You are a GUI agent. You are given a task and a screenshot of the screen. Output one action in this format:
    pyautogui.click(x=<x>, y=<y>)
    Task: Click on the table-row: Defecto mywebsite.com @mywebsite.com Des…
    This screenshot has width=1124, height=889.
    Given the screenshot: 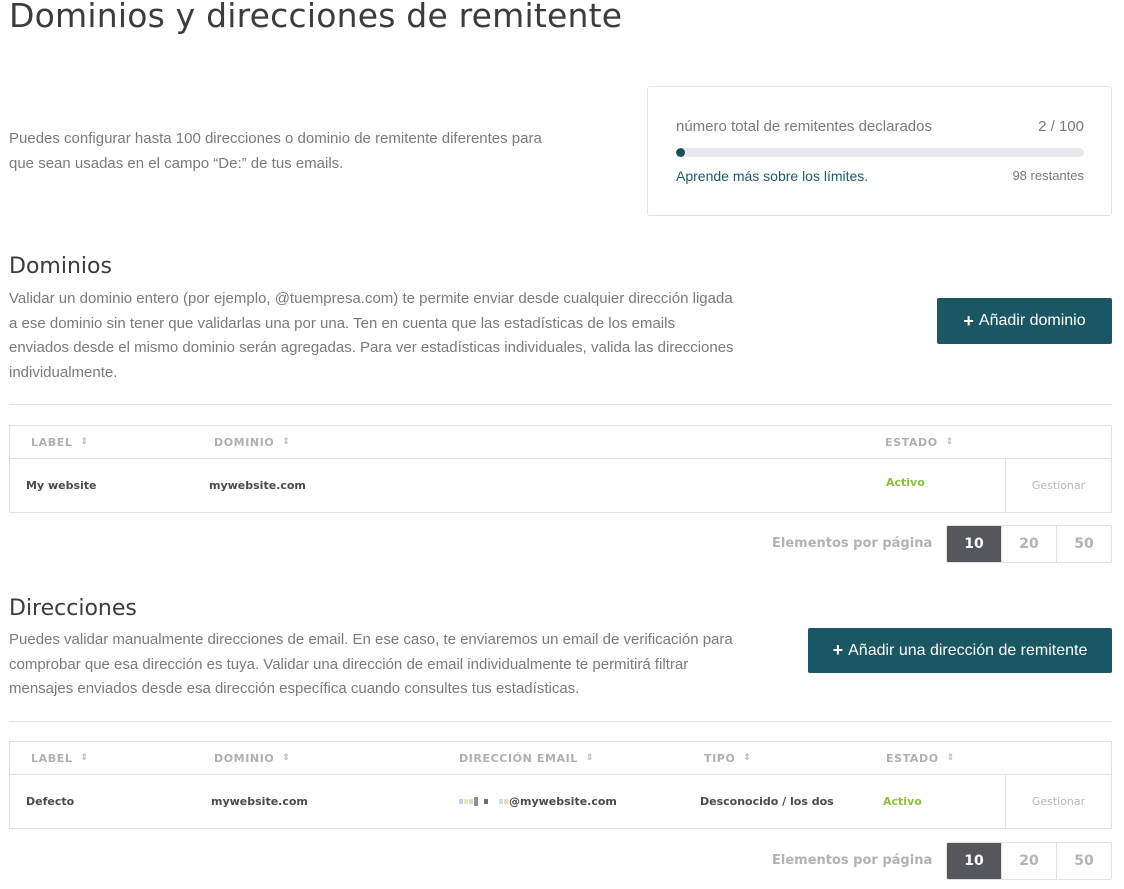 What is the action you would take?
    pyautogui.click(x=560, y=801)
    